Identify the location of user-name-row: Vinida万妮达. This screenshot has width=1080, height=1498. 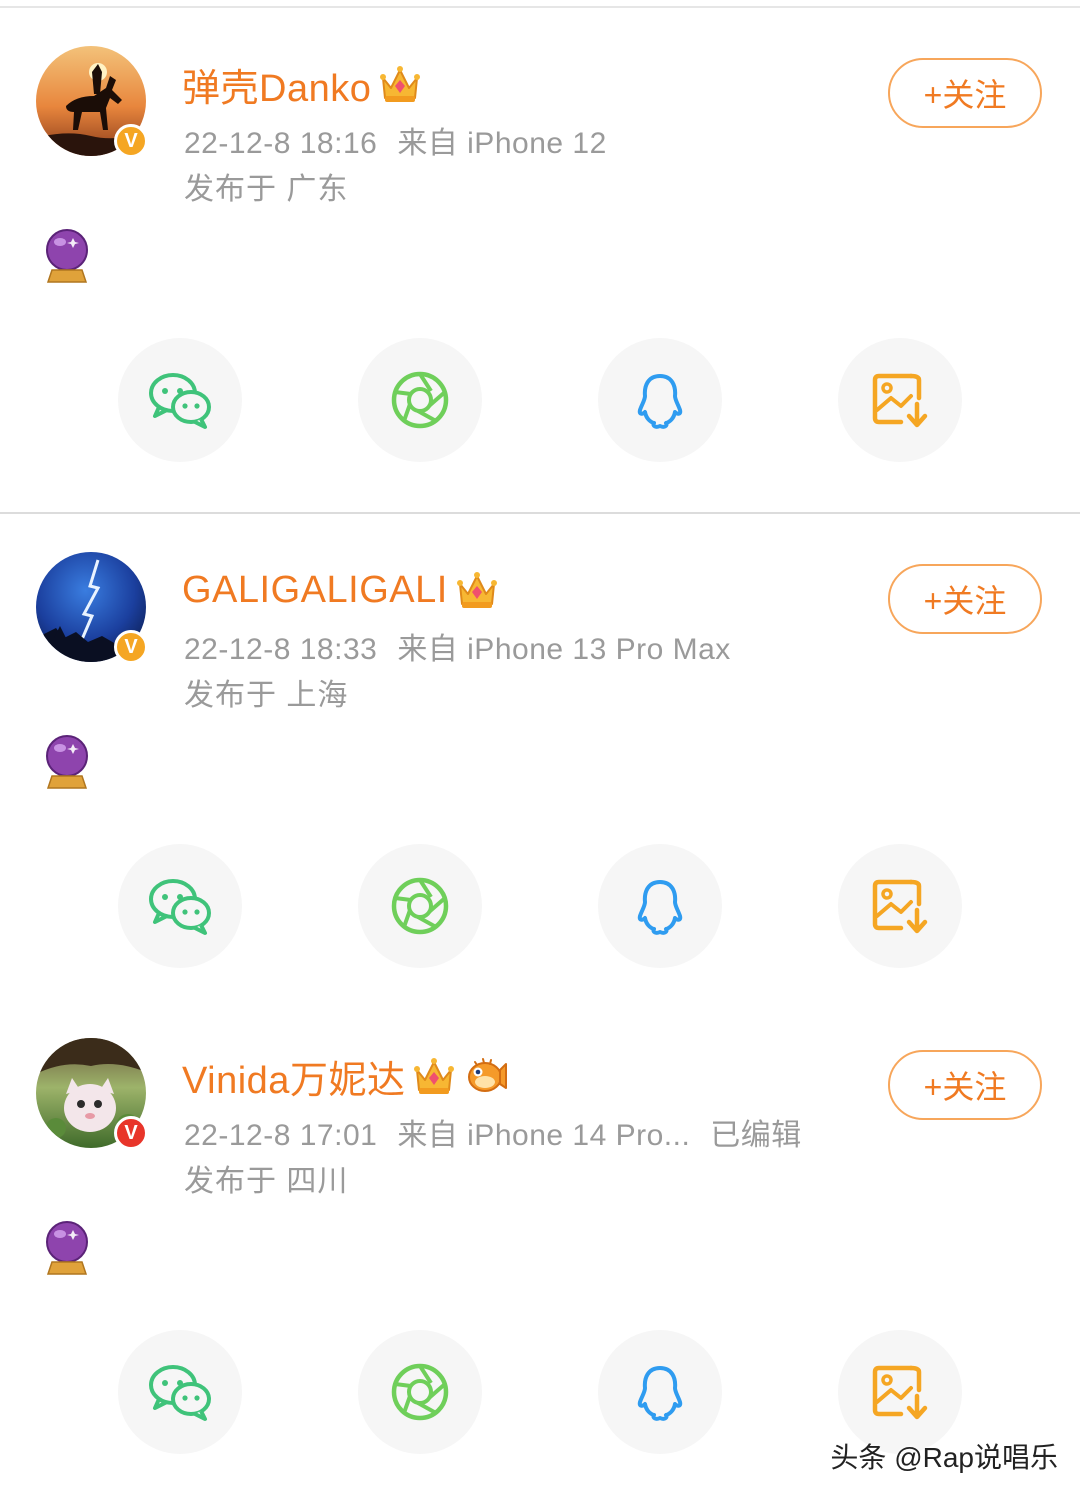
(345, 1076).